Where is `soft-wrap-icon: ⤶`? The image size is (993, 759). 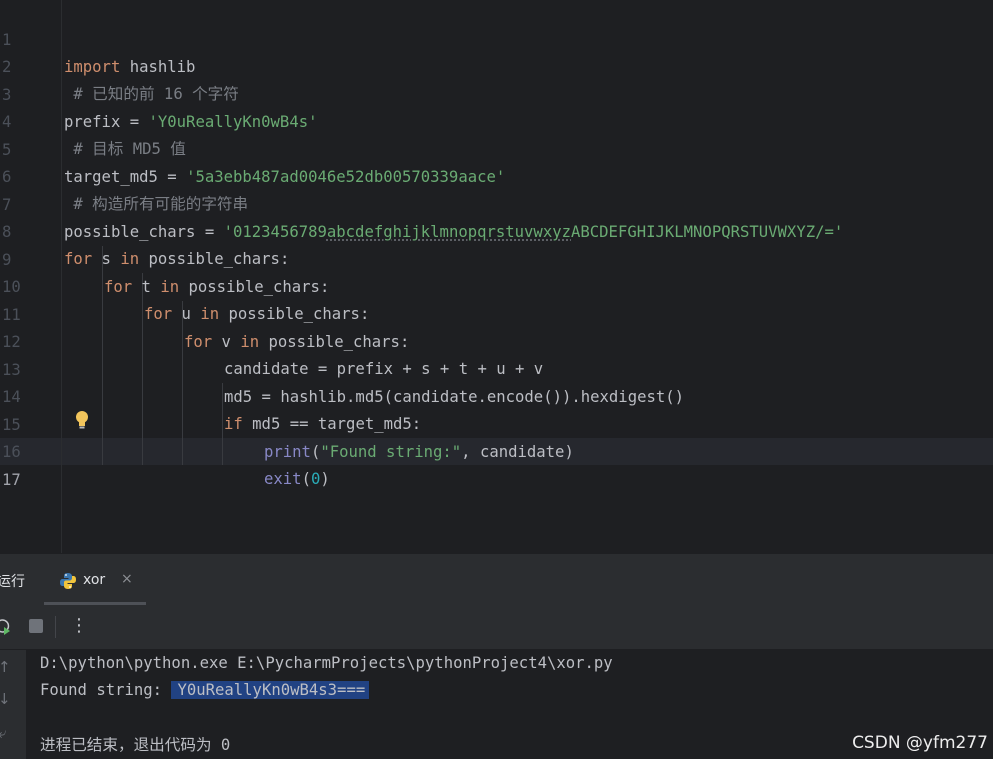
soft-wrap-icon: ⤶ is located at coordinates (3, 733).